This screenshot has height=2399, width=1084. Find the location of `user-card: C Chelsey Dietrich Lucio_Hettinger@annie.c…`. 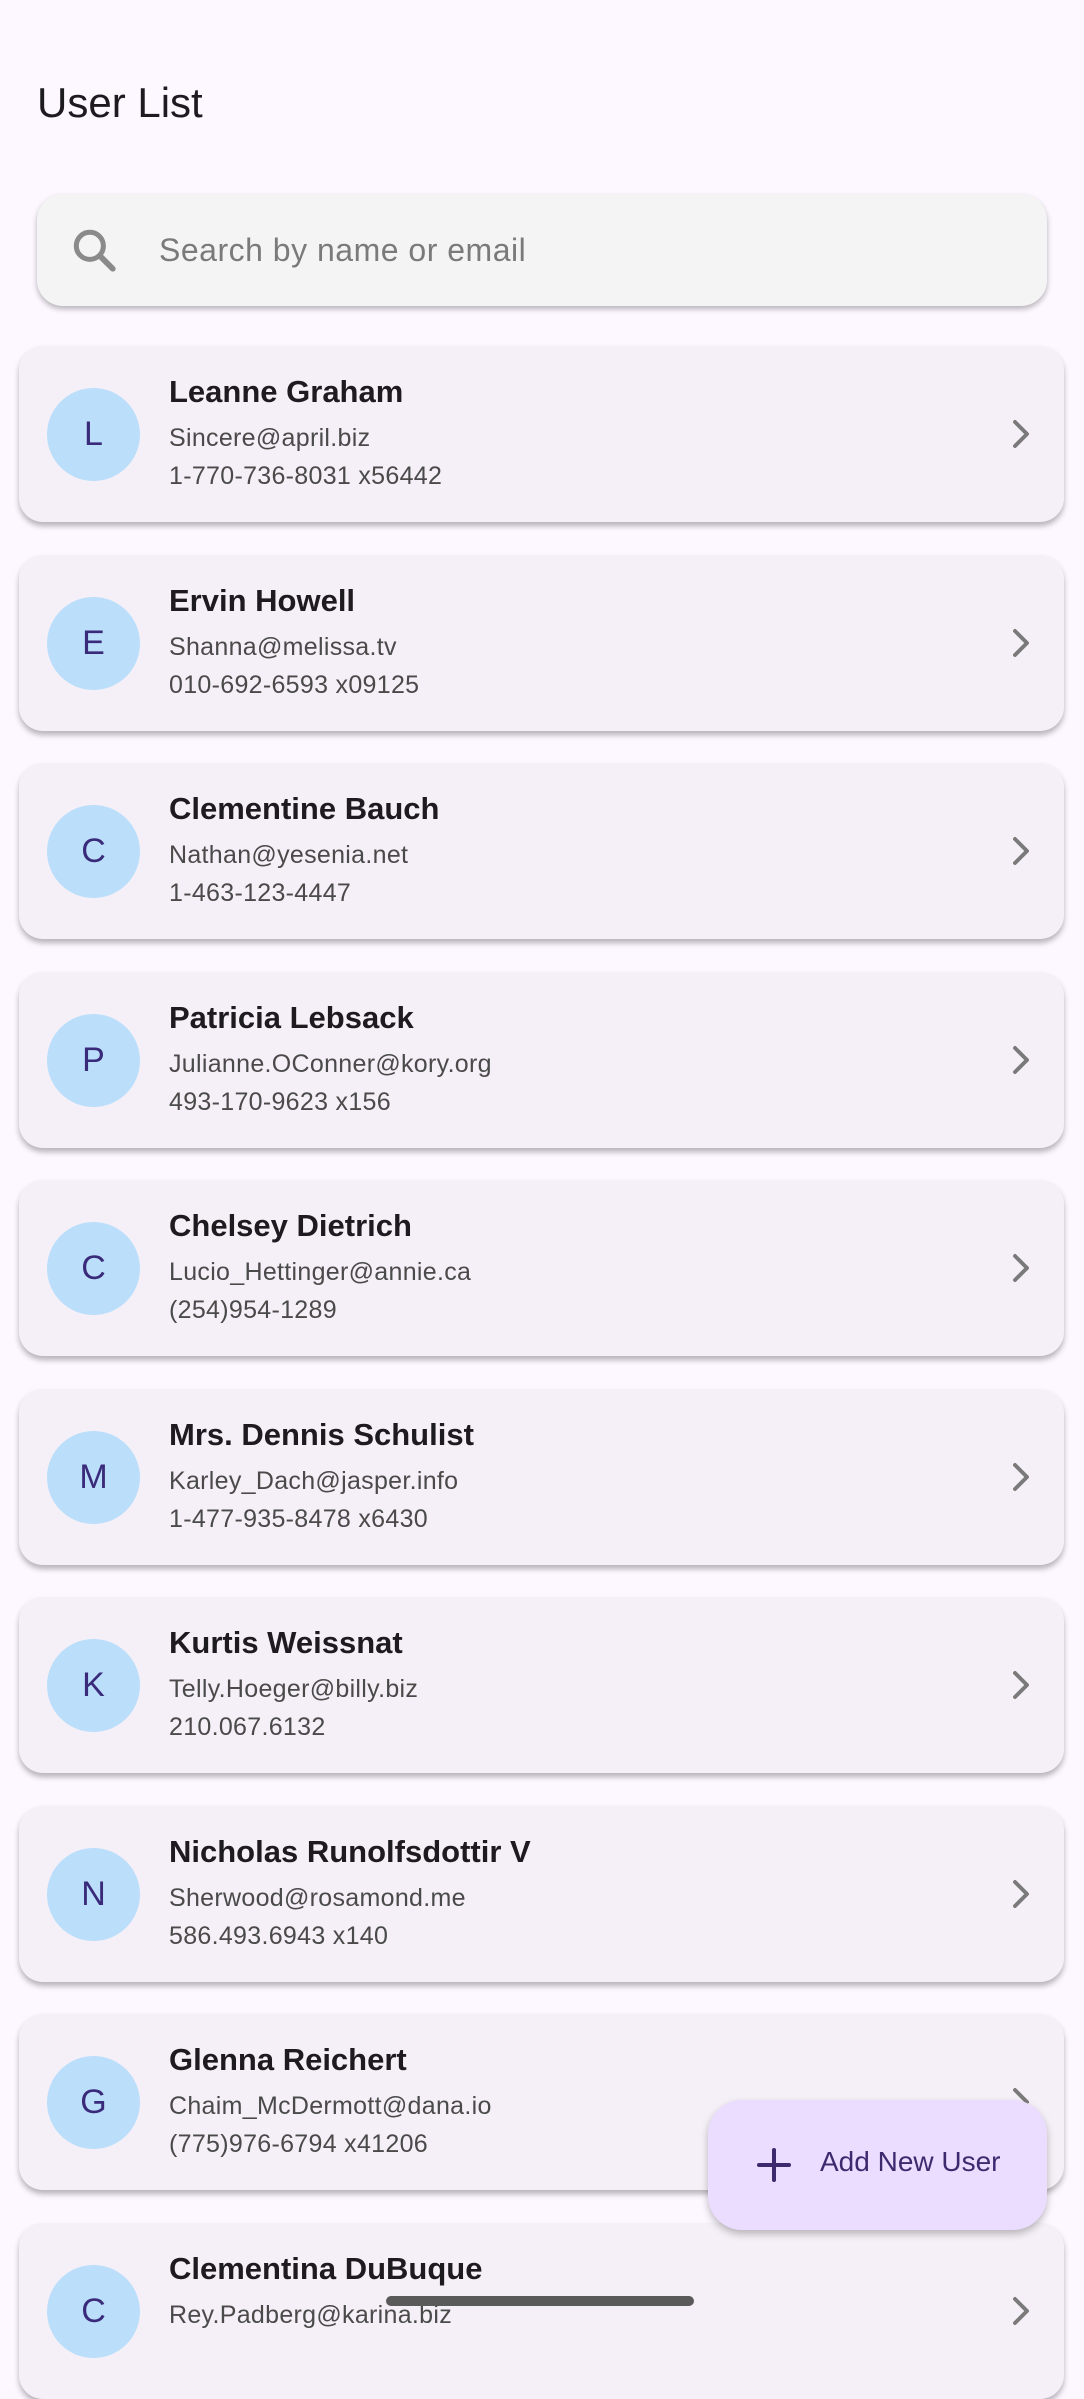

user-card: C Chelsey Dietrich Lucio_Hettinger@annie.c… is located at coordinates (541, 1268).